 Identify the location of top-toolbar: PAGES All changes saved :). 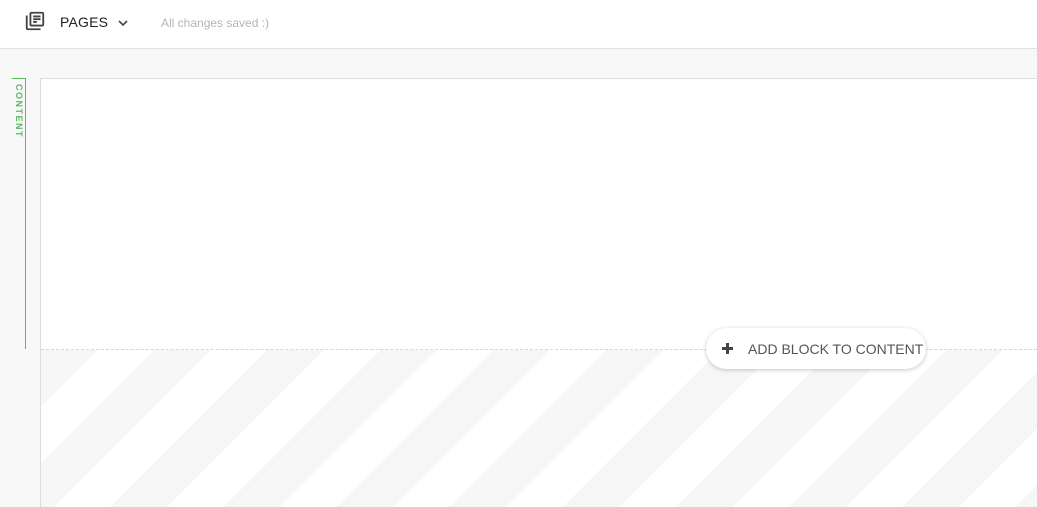
(518, 24).